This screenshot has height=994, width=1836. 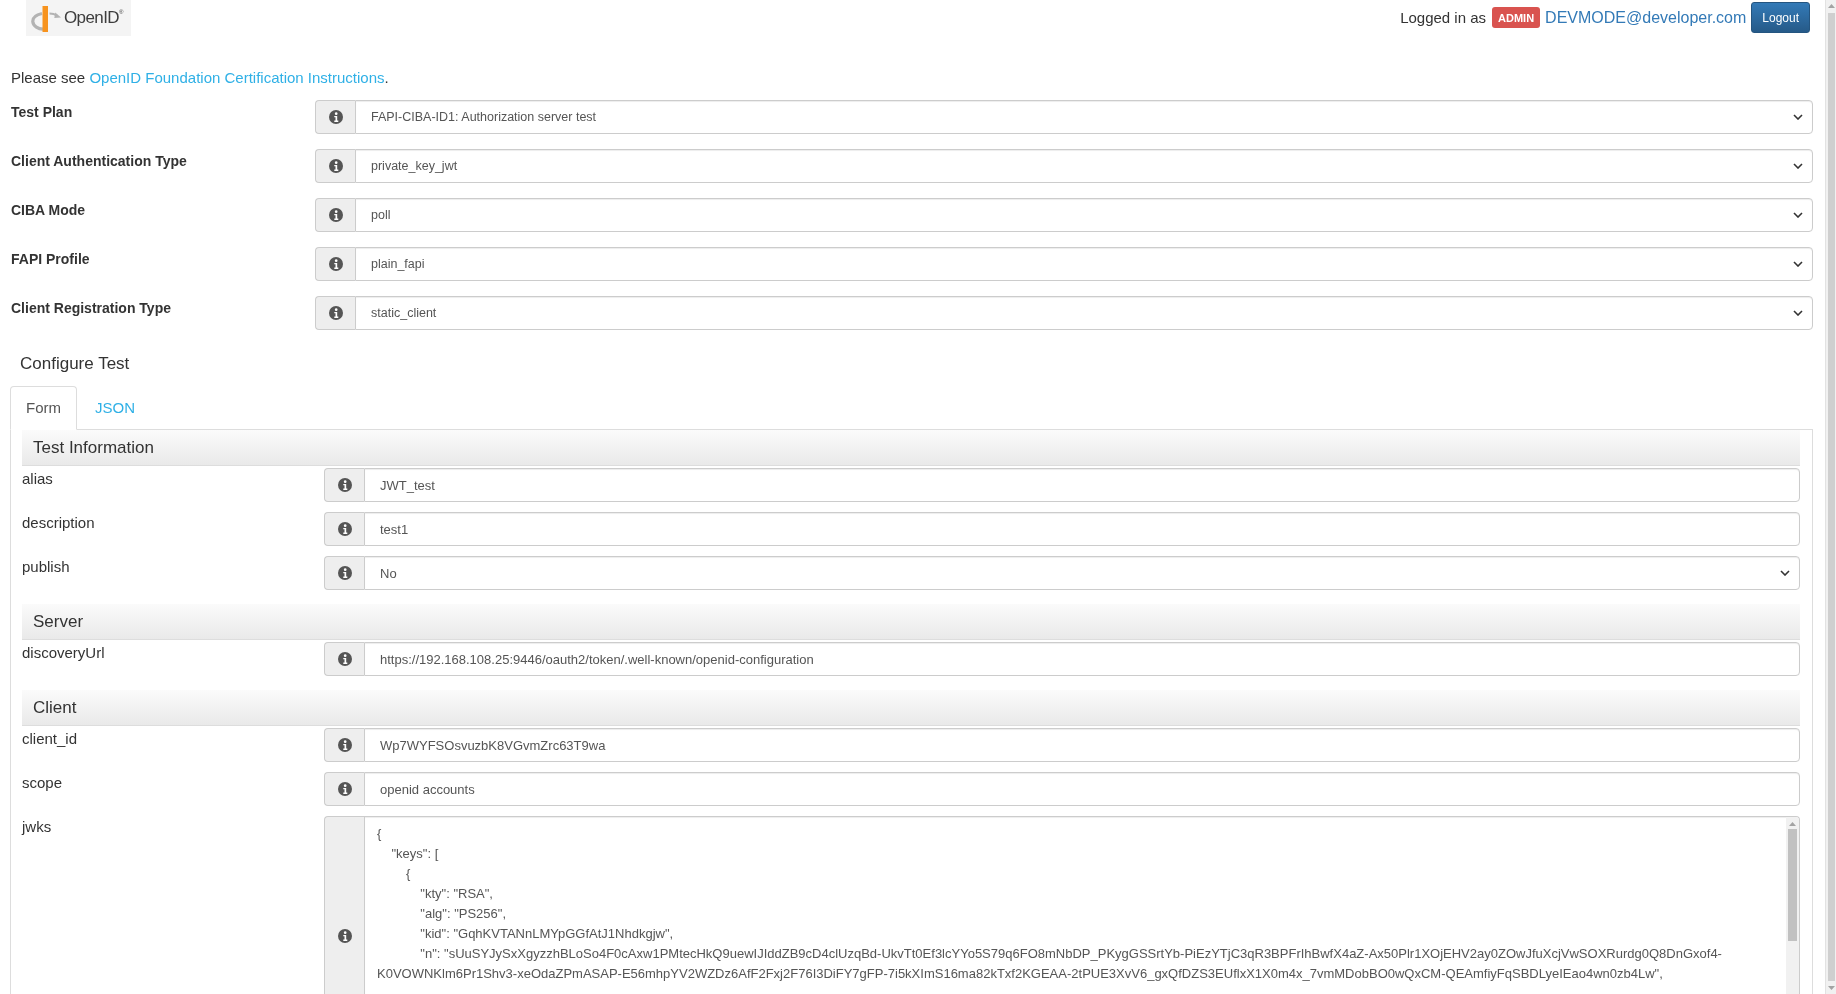 I want to click on group-header: Test Information, so click(x=911, y=448).